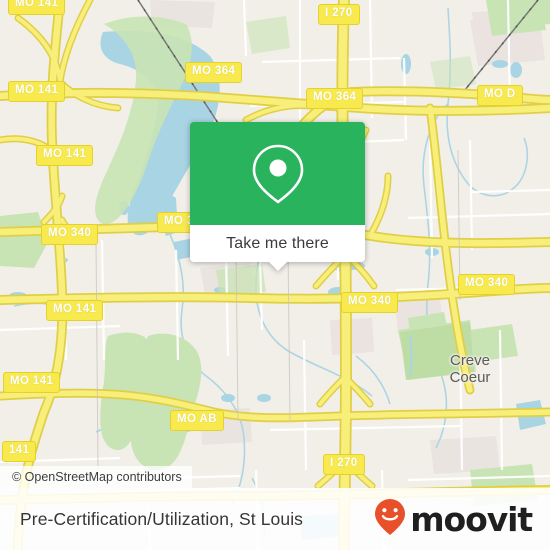 The width and height of the screenshot is (550, 550). What do you see at coordinates (339, 14) in the screenshot?
I see `road-shield-i270-top: I 270` at bounding box center [339, 14].